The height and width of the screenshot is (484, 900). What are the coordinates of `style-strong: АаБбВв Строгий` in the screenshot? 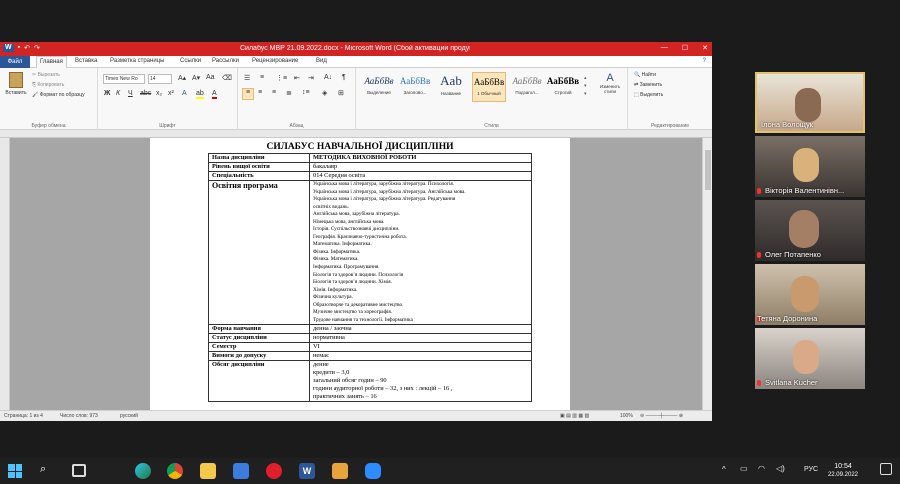 It's located at (563, 87).